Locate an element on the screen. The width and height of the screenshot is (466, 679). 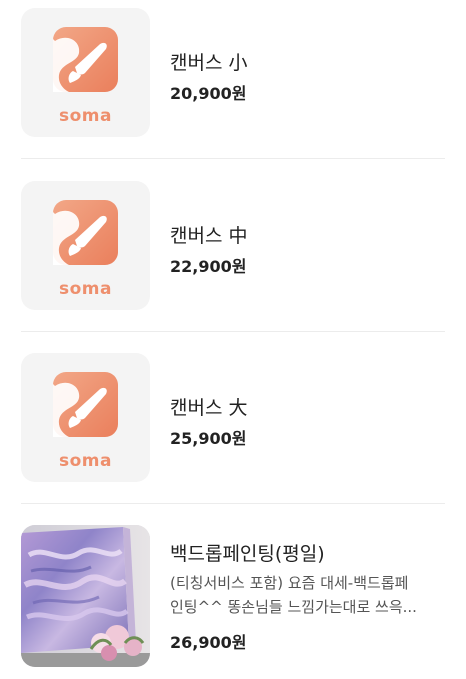
product-title: 캔버스 小 is located at coordinates (208, 61).